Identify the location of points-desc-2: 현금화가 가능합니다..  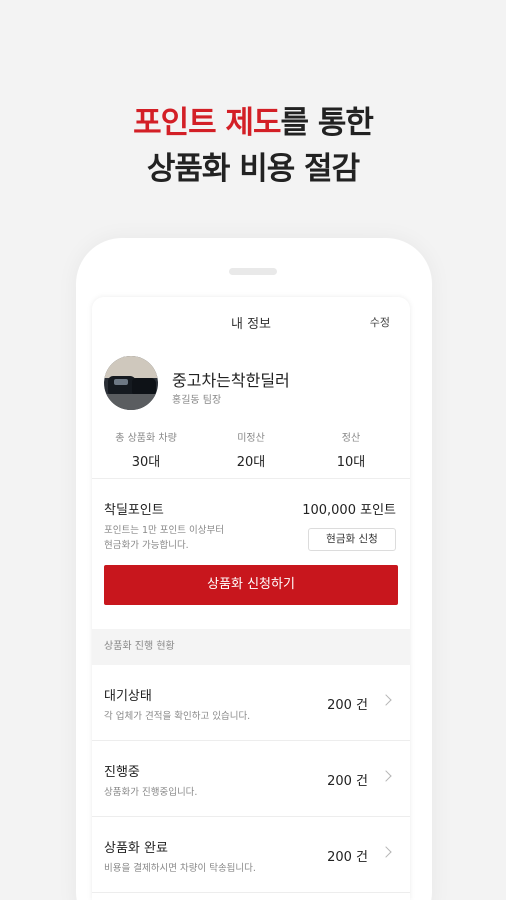
(146, 545).